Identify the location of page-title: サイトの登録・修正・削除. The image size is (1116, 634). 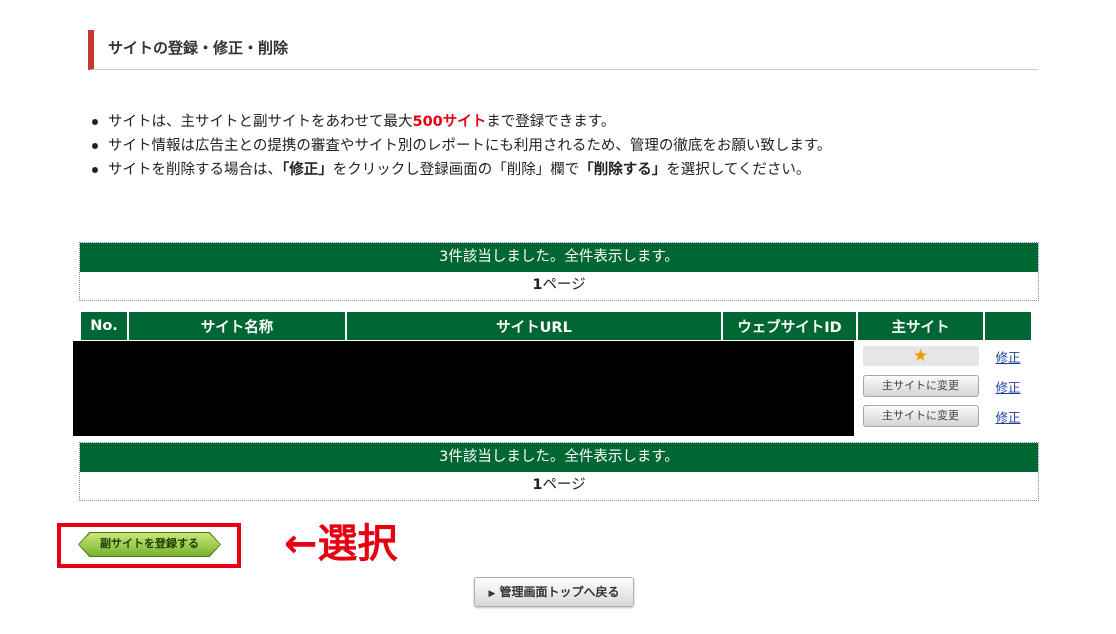
(563, 50).